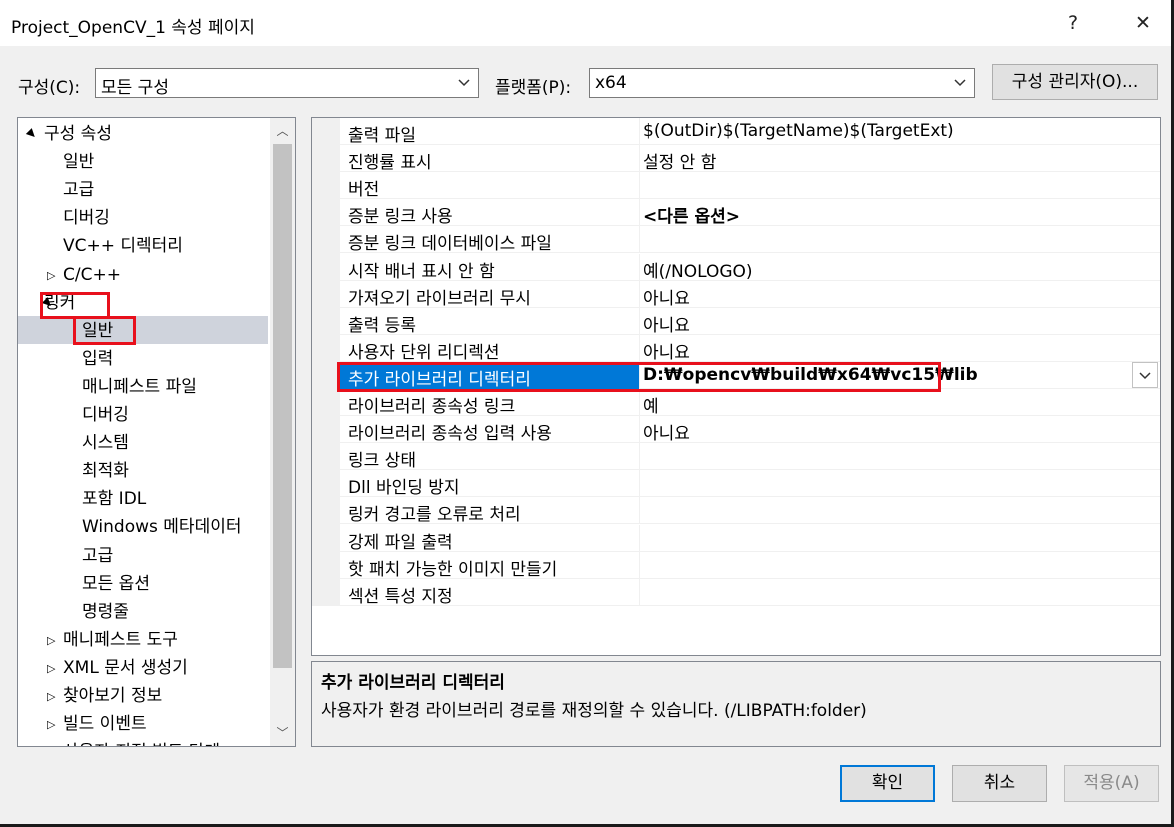  What do you see at coordinates (750, 159) in the screenshot?
I see `property-row: 진행률 표시 설정 안 함` at bounding box center [750, 159].